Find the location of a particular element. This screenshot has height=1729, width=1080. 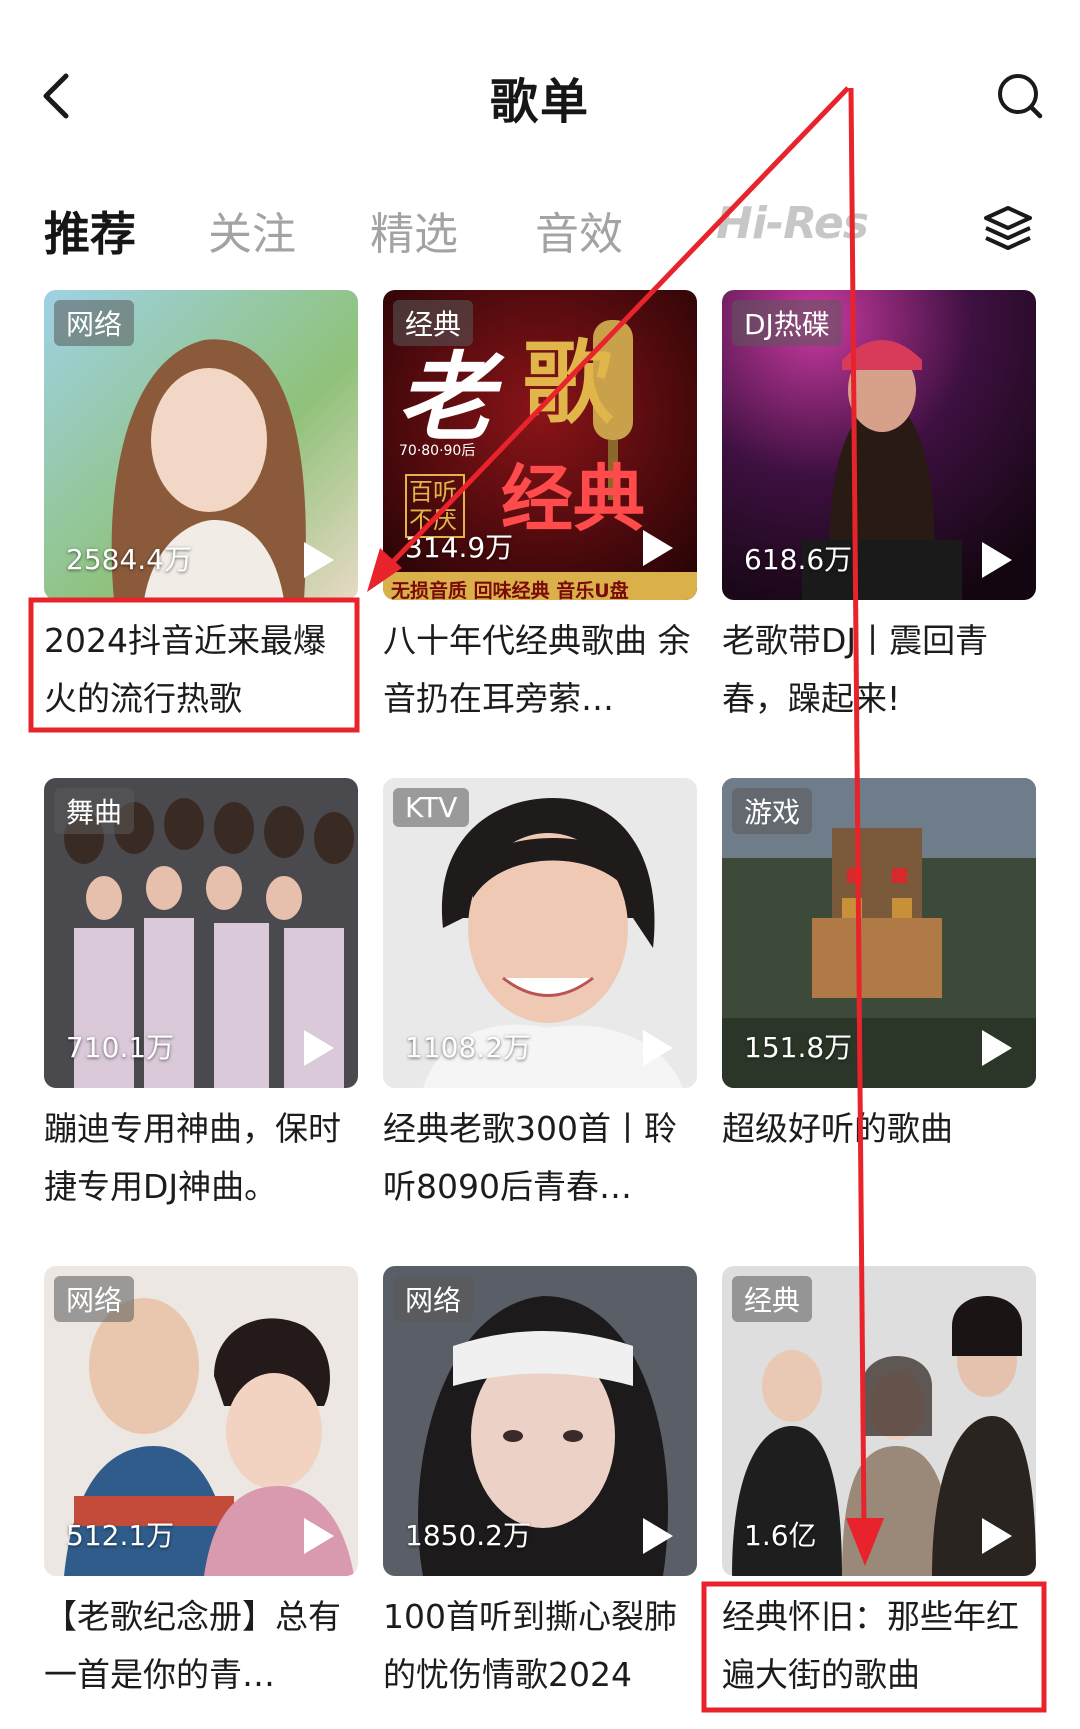

play-count: 512.1万 is located at coordinates (120, 1535).